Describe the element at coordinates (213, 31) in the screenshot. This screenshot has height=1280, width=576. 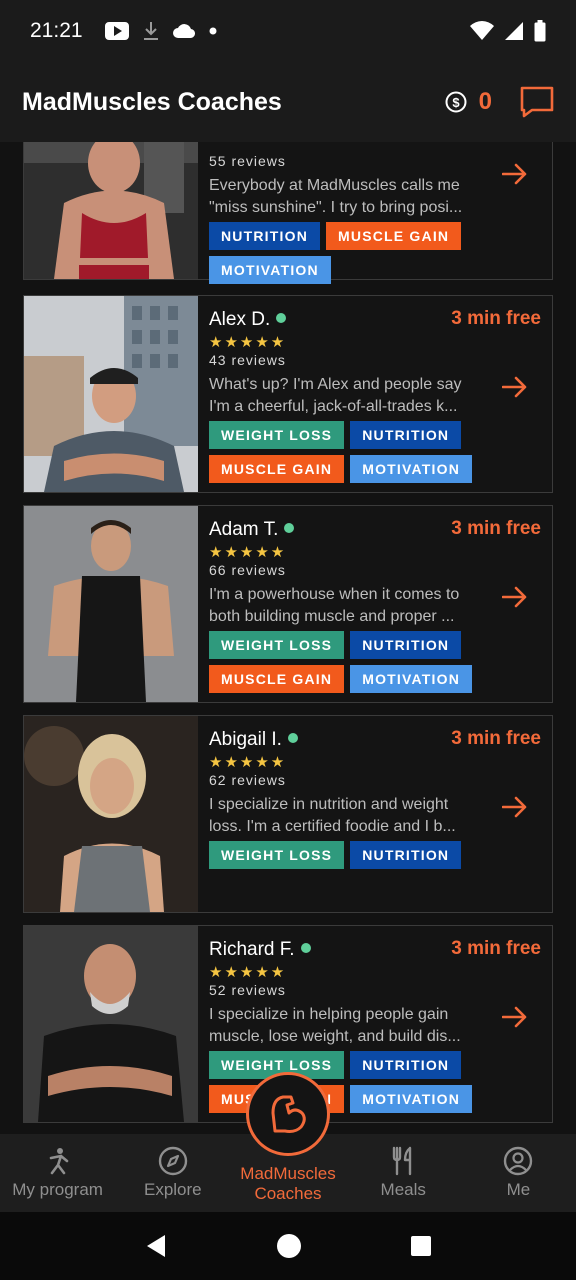
I see `dot-icon` at that location.